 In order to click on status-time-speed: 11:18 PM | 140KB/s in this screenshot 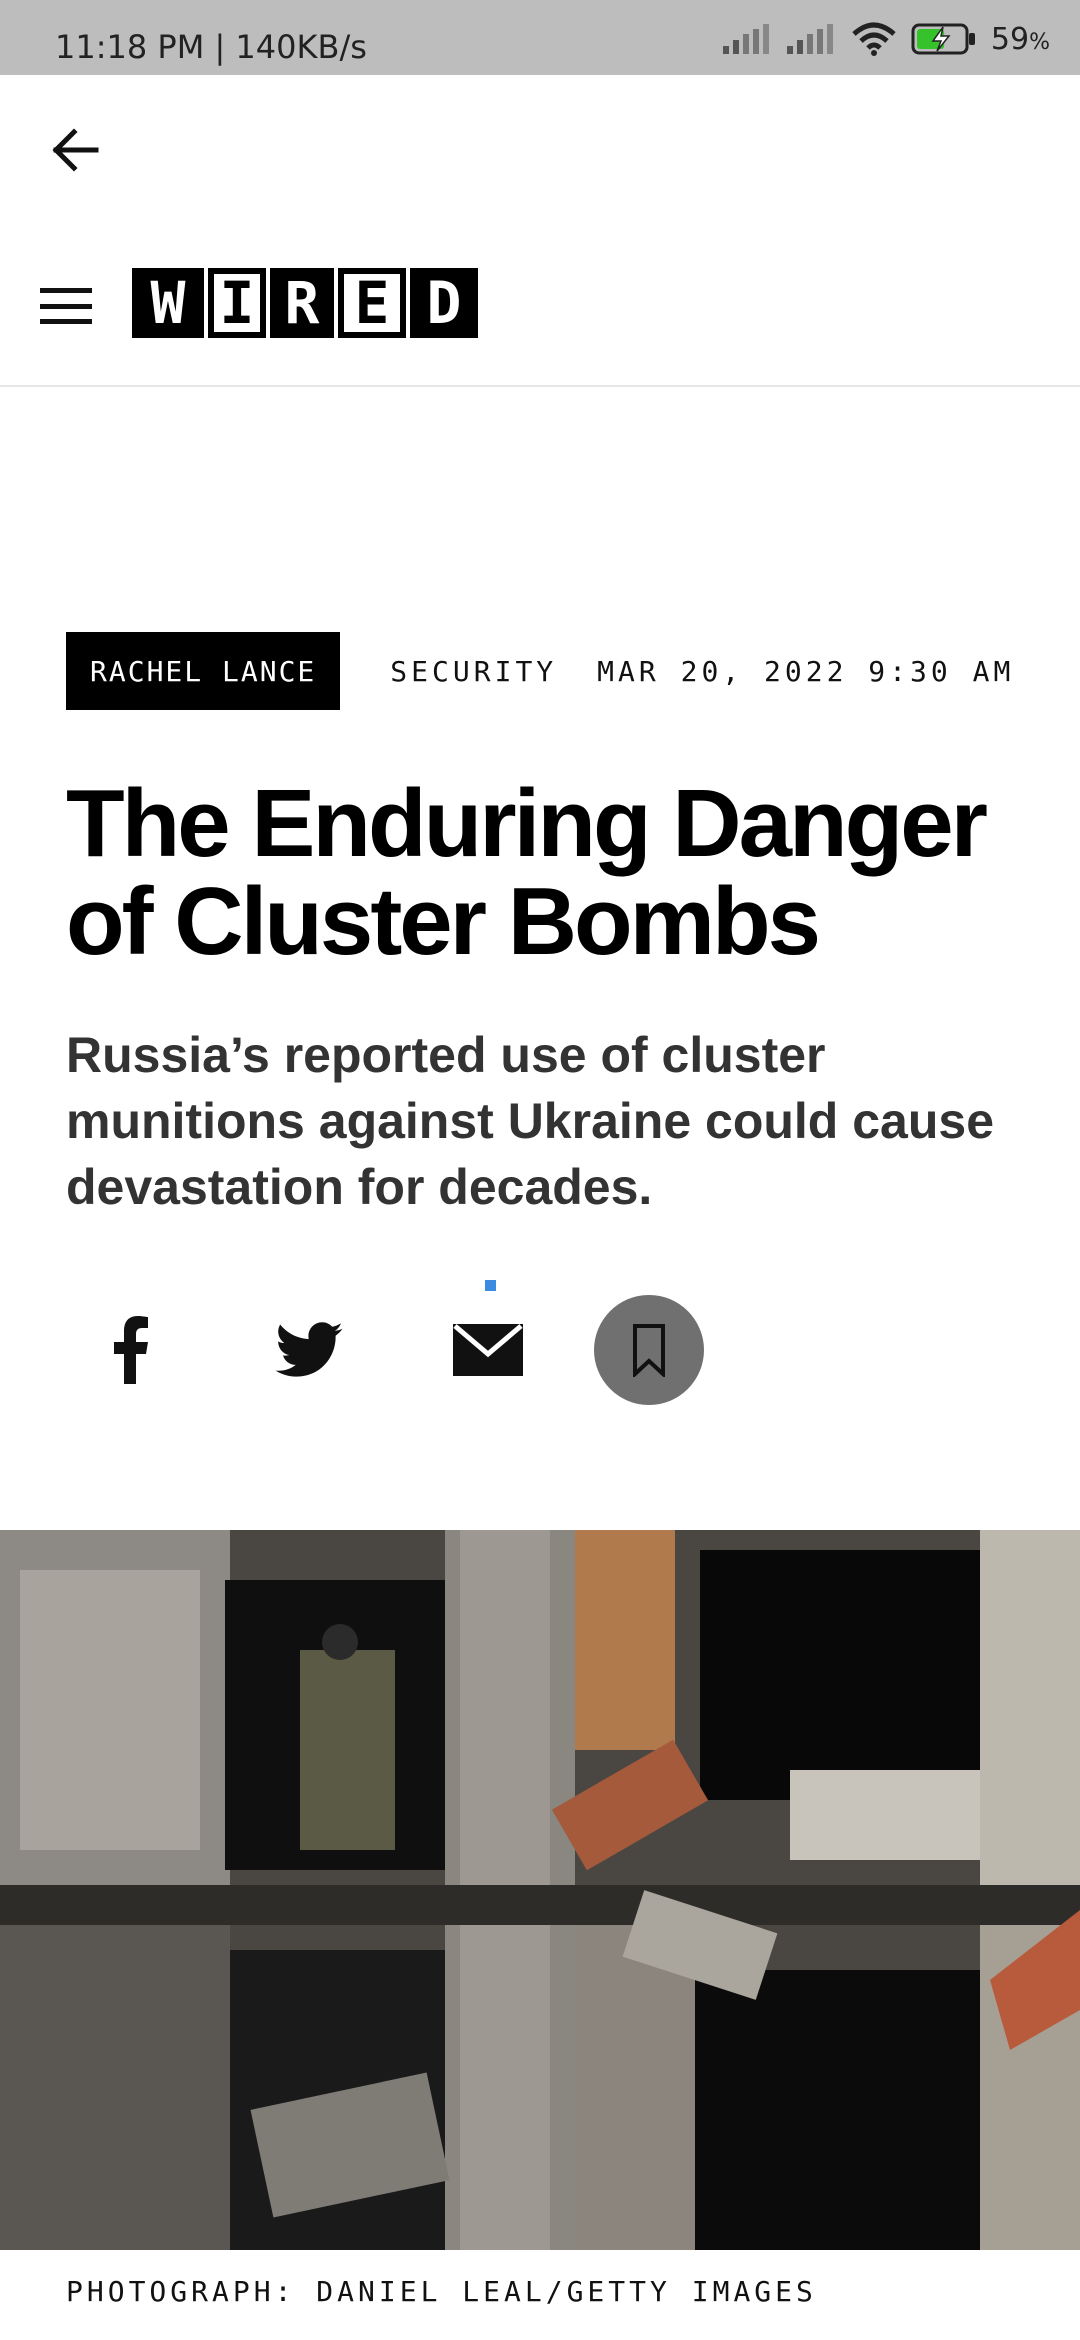, I will do `click(211, 47)`.